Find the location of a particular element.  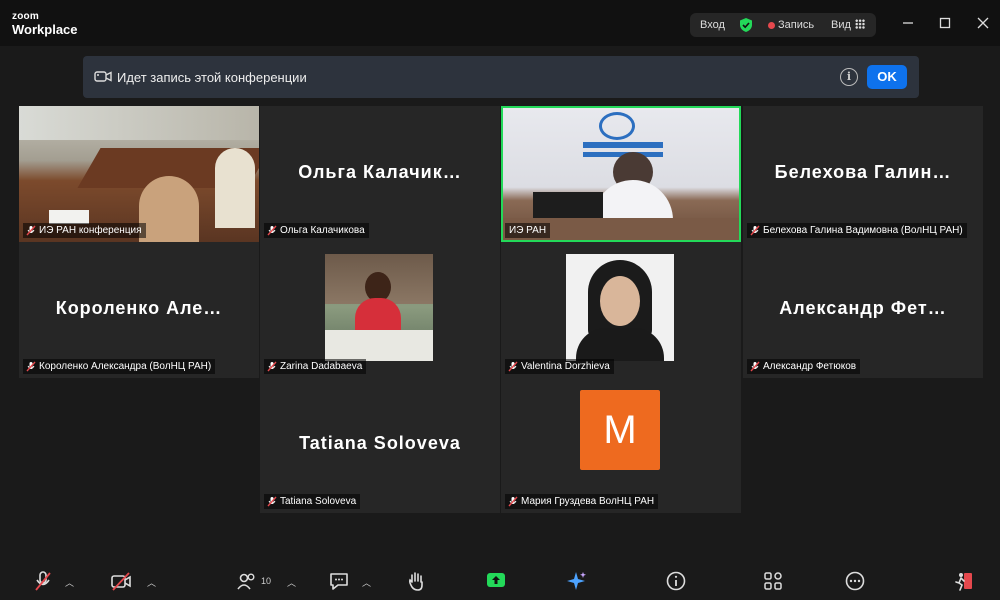

shield-check-icon is located at coordinates (746, 25).